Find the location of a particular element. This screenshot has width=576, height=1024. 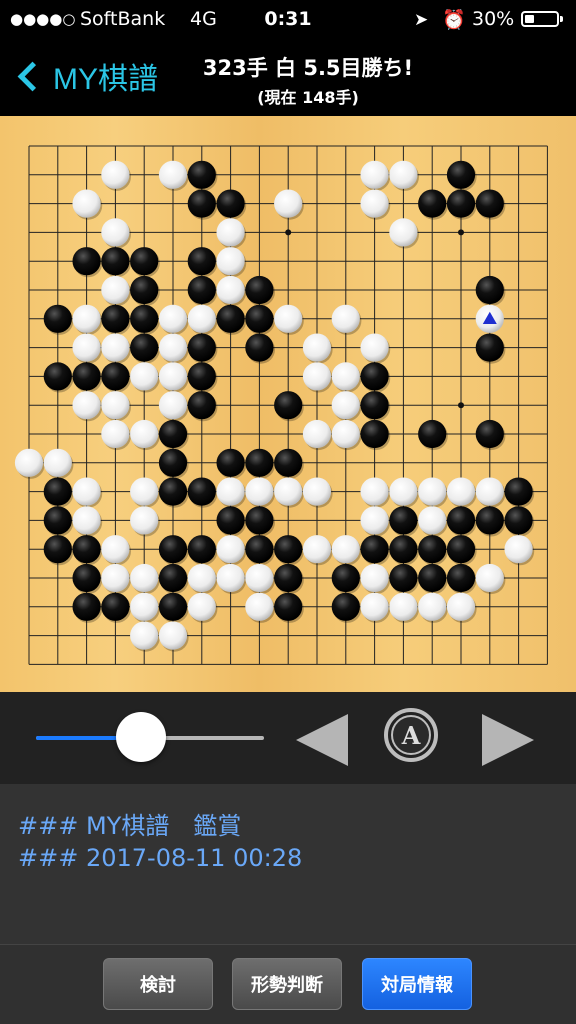

location-arrow-icon: ➤ is located at coordinates (421, 20).